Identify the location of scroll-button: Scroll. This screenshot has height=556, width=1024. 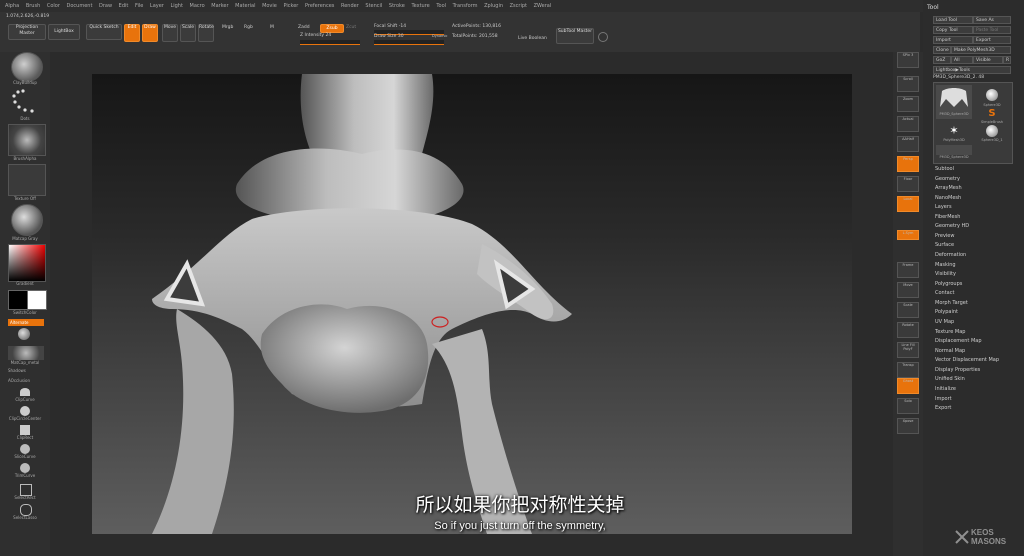
(908, 84).